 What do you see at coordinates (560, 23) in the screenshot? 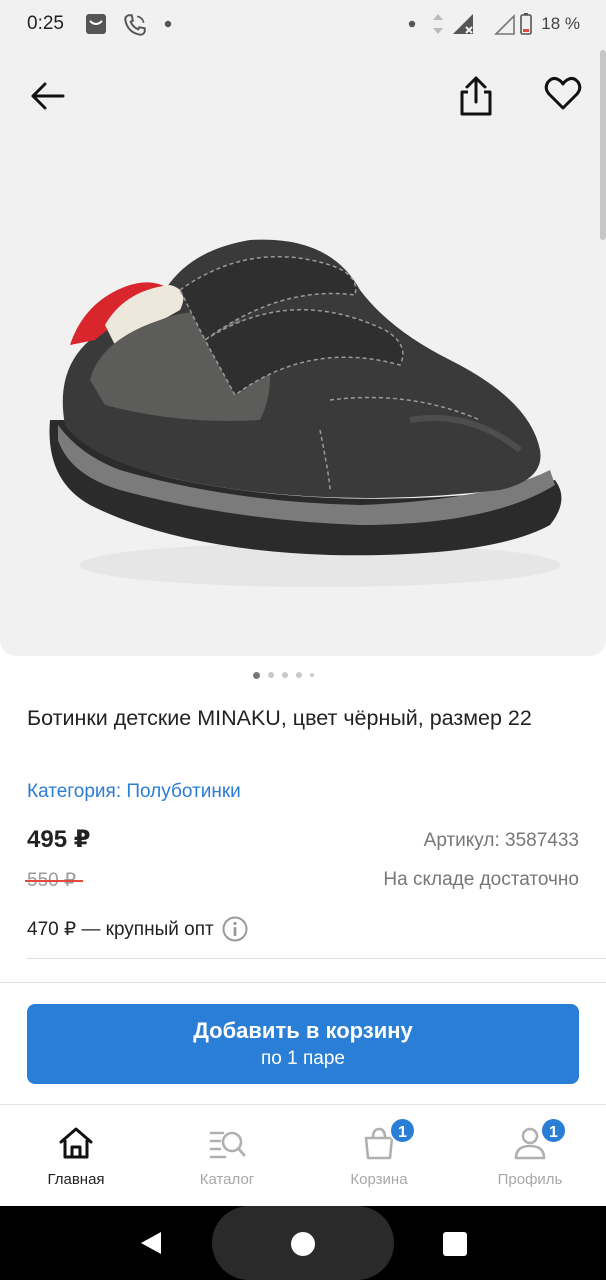
I see `battery-percent: 18 %` at bounding box center [560, 23].